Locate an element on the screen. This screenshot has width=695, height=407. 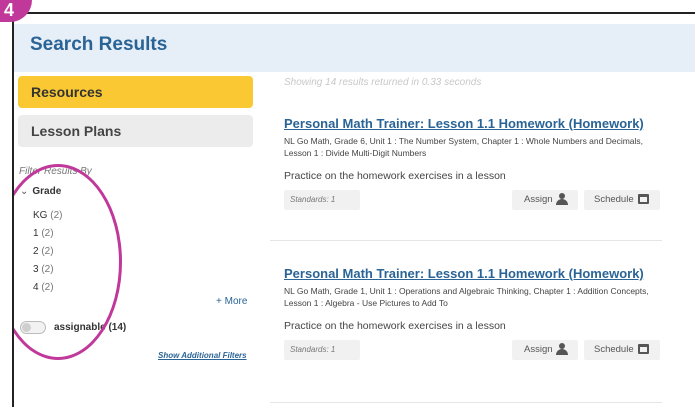
grade-option-label: 4 is located at coordinates (36, 287).